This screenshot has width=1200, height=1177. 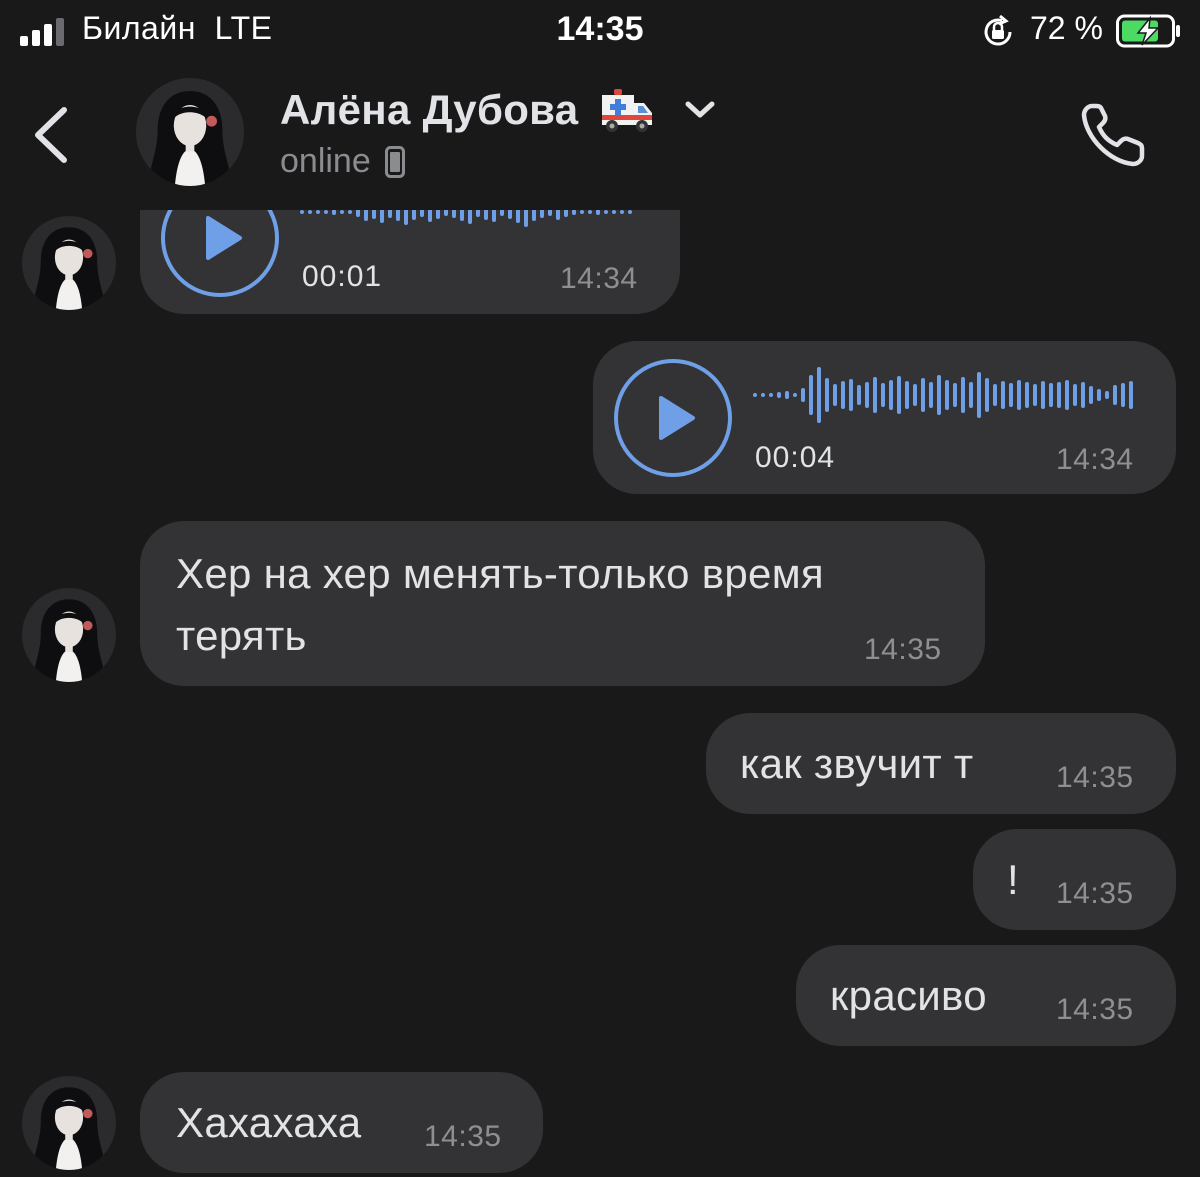 What do you see at coordinates (1114, 134) in the screenshot?
I see `phone-icon` at bounding box center [1114, 134].